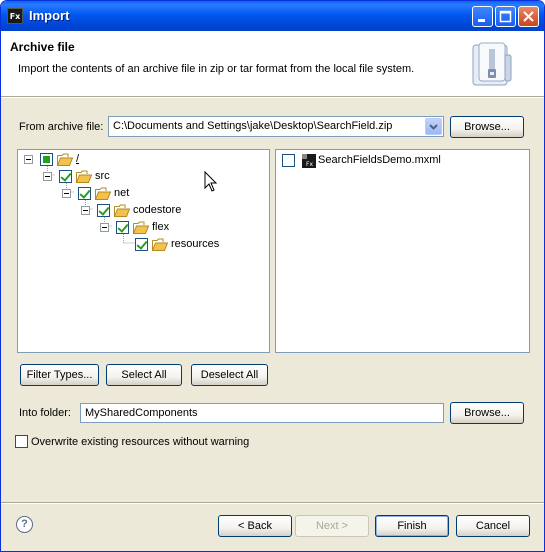 This screenshot has width=545, height=552. Describe the element at coordinates (288, 160) in the screenshot. I see `file-checkbox` at that location.